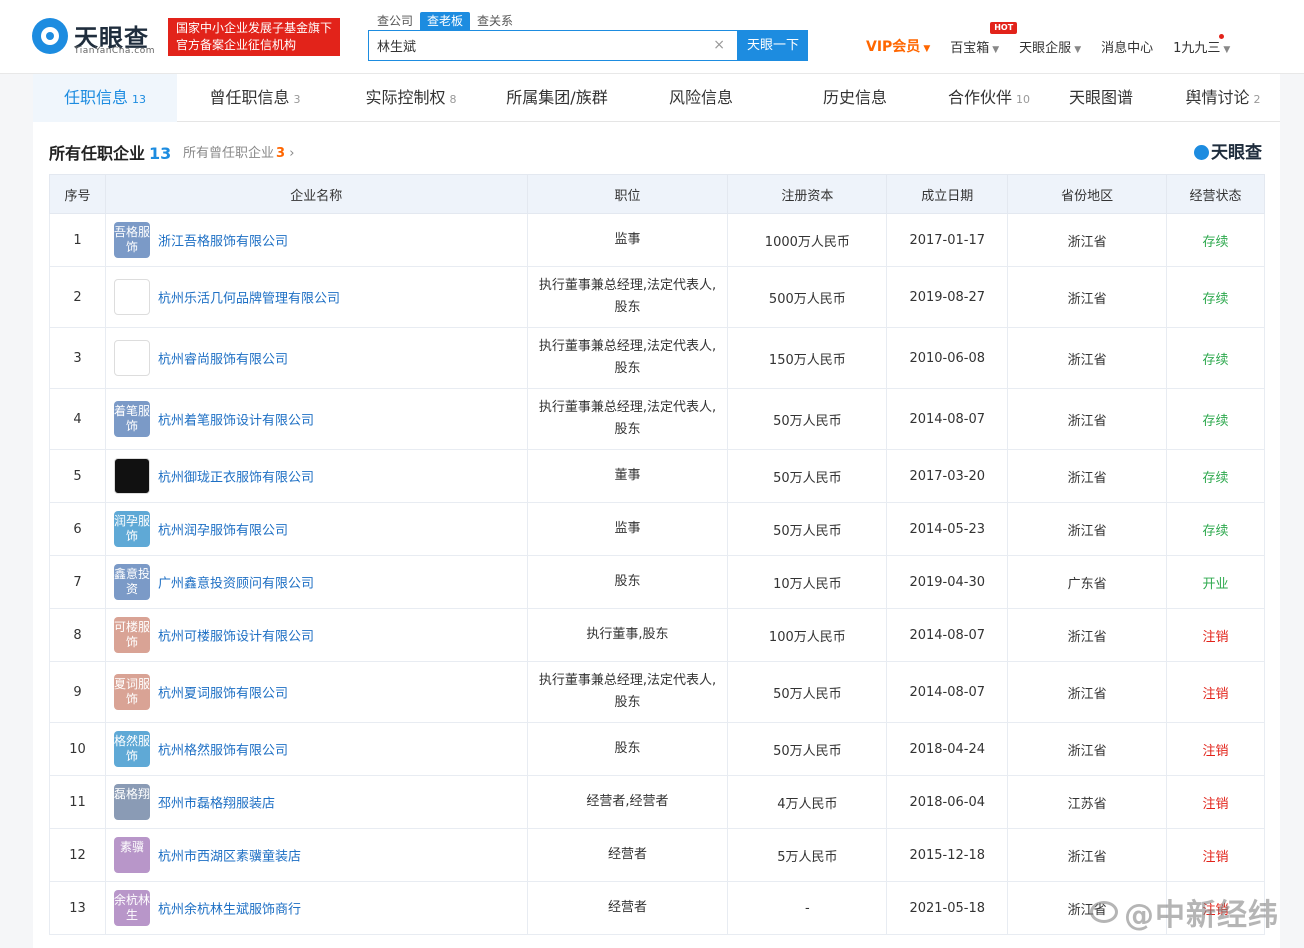 The width and height of the screenshot is (1304, 948). Describe the element at coordinates (223, 360) in the screenshot. I see `company-link: 杭州睿尚服饰有限公司` at that location.